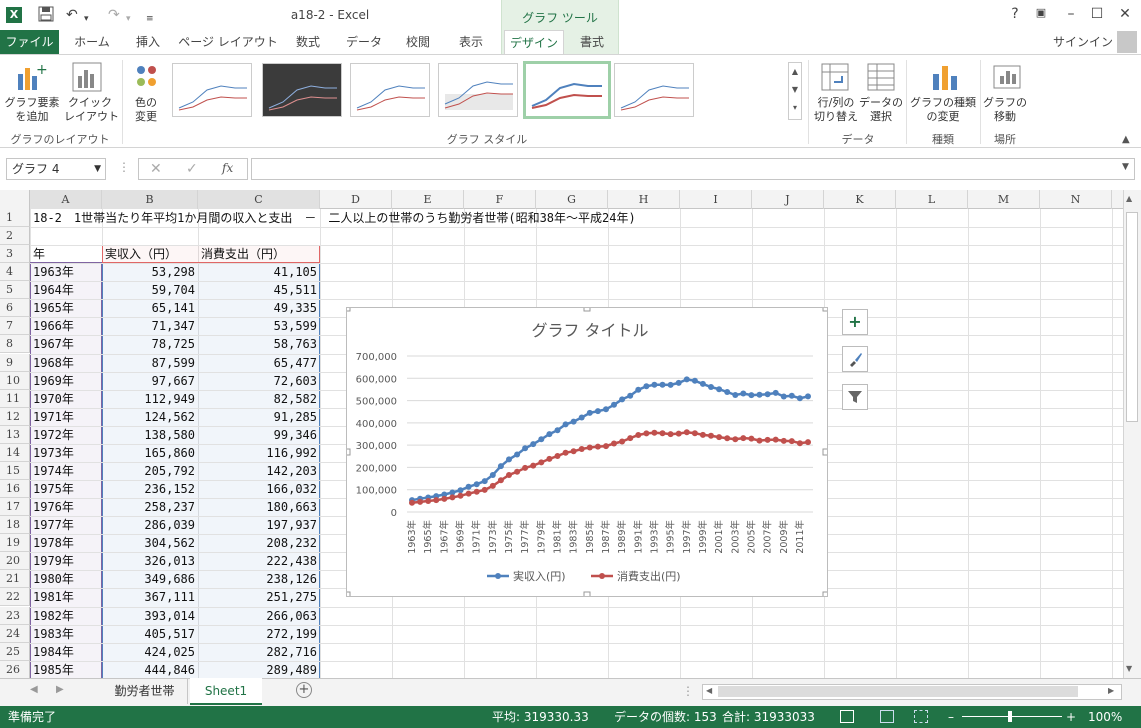  Describe the element at coordinates (259, 543) in the screenshot. I see `cell: 208,232` at that location.